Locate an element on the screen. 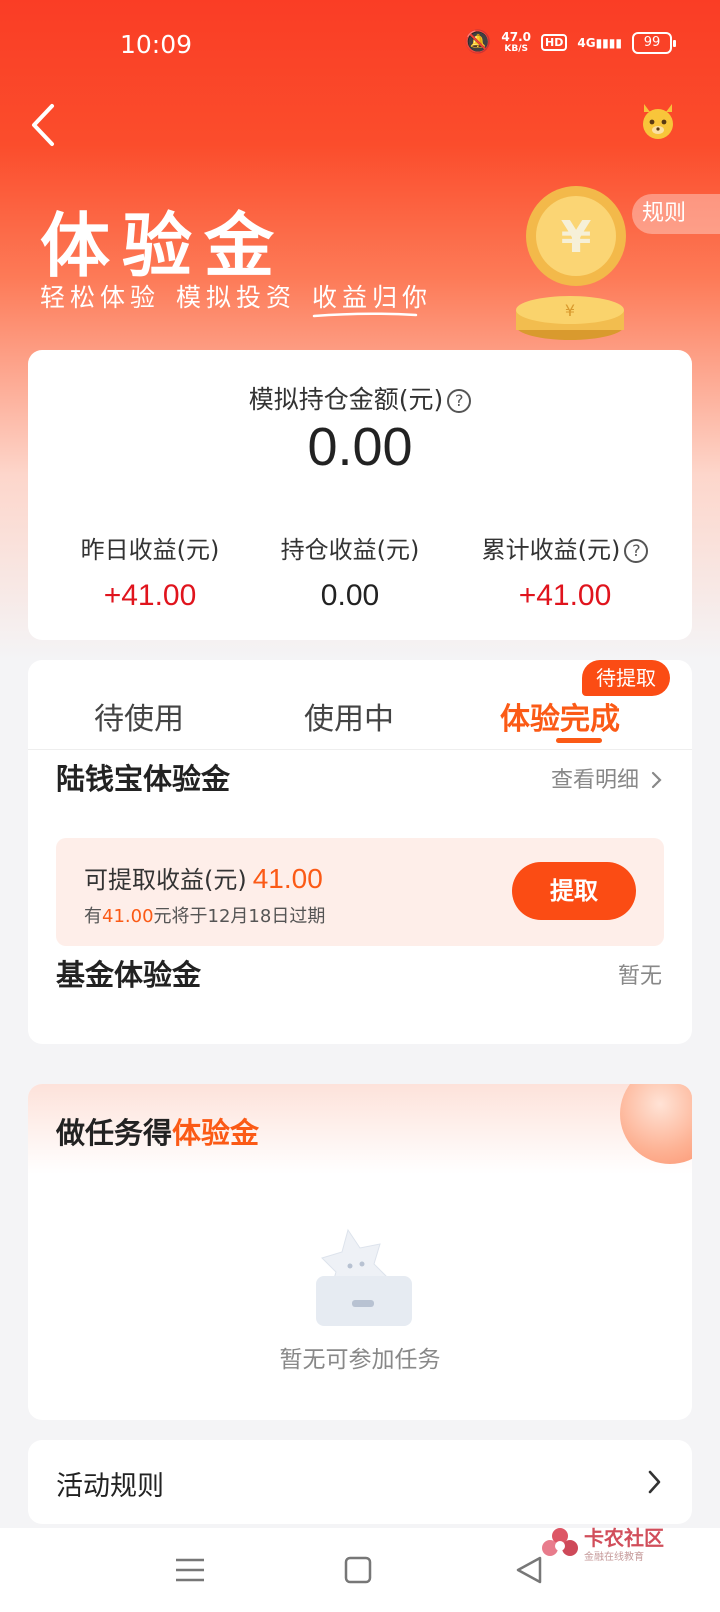 This screenshot has width=720, height=1612. menu-icon is located at coordinates (190, 1570).